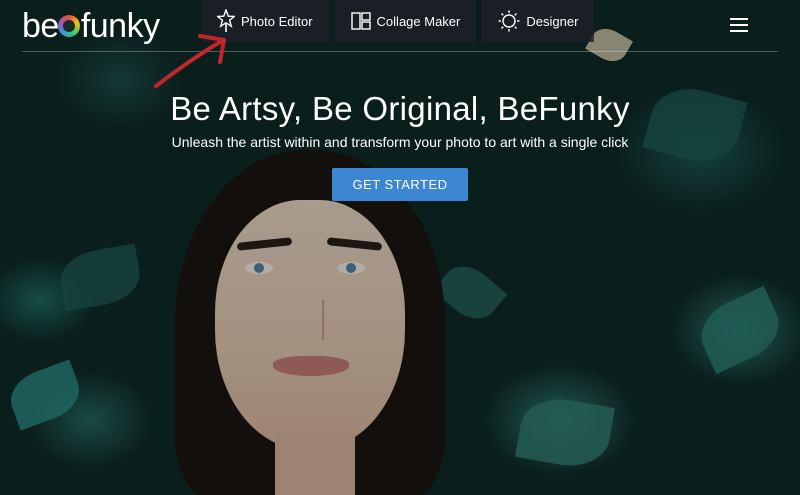 This screenshot has width=800, height=495. What do you see at coordinates (68, 26) in the screenshot?
I see `logo-color-ring-icon` at bounding box center [68, 26].